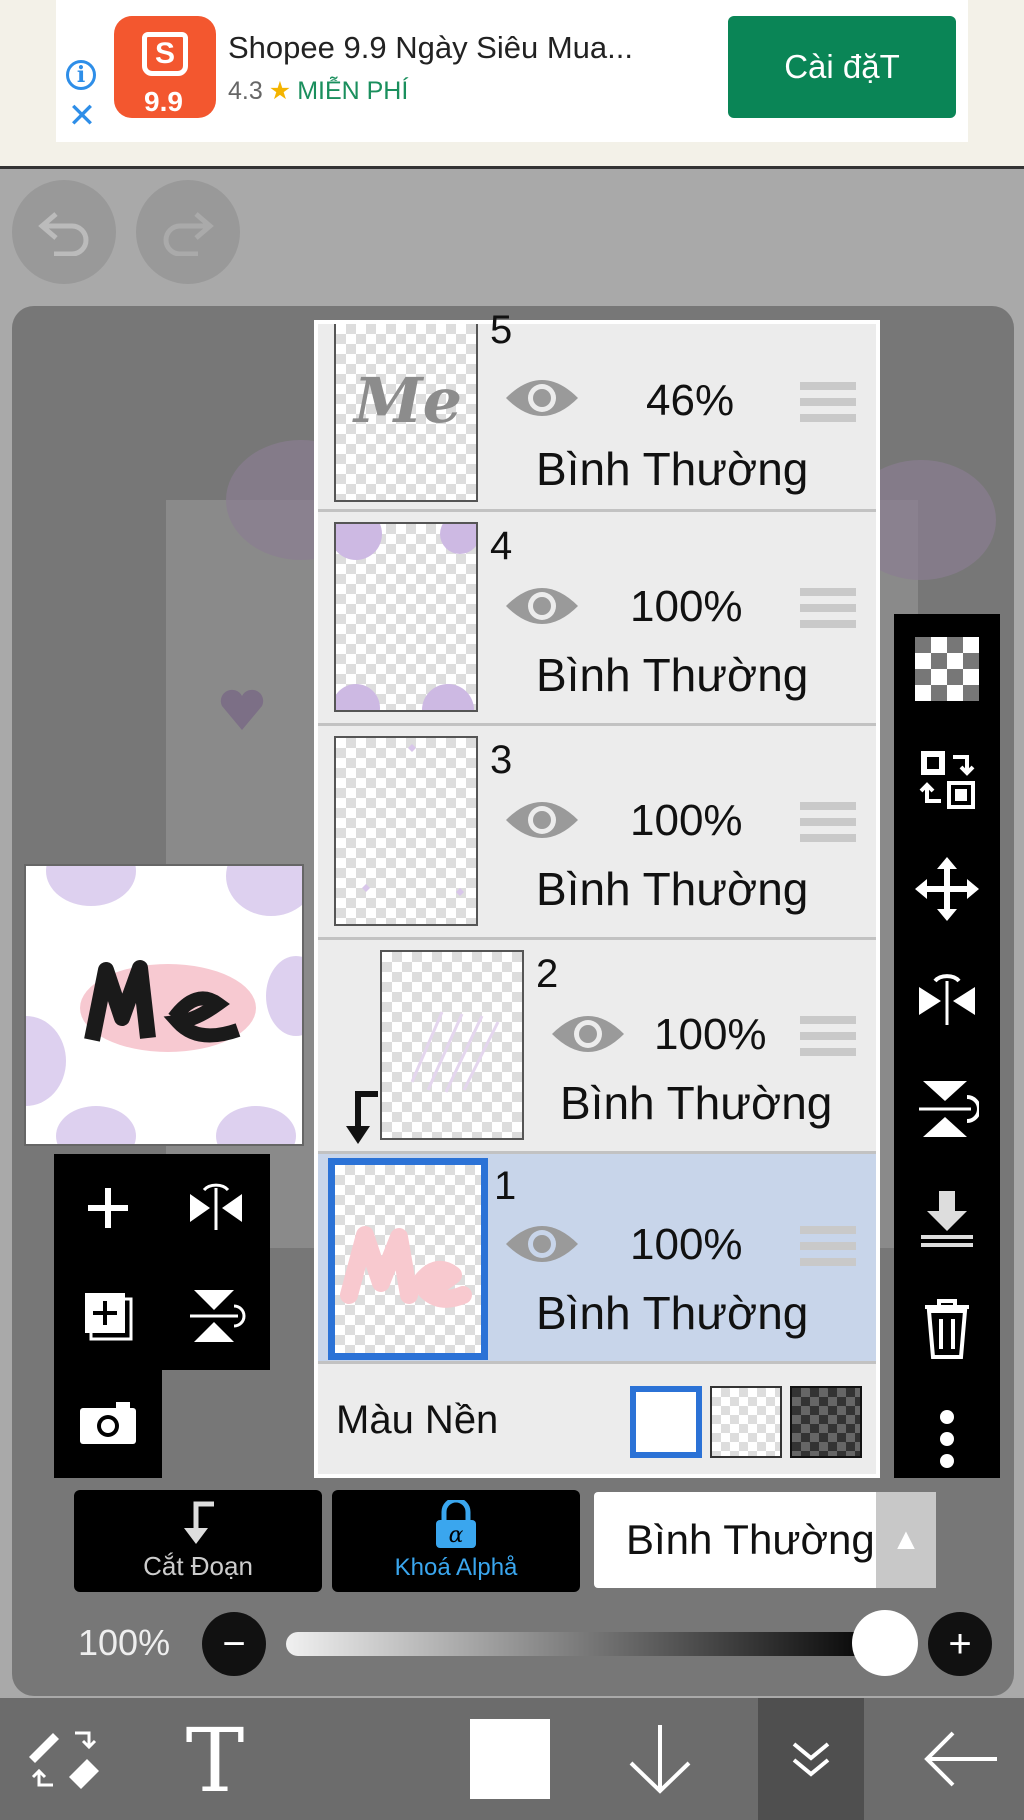  Describe the element at coordinates (124, 1642) in the screenshot. I see `opacity-value: 100%` at that location.